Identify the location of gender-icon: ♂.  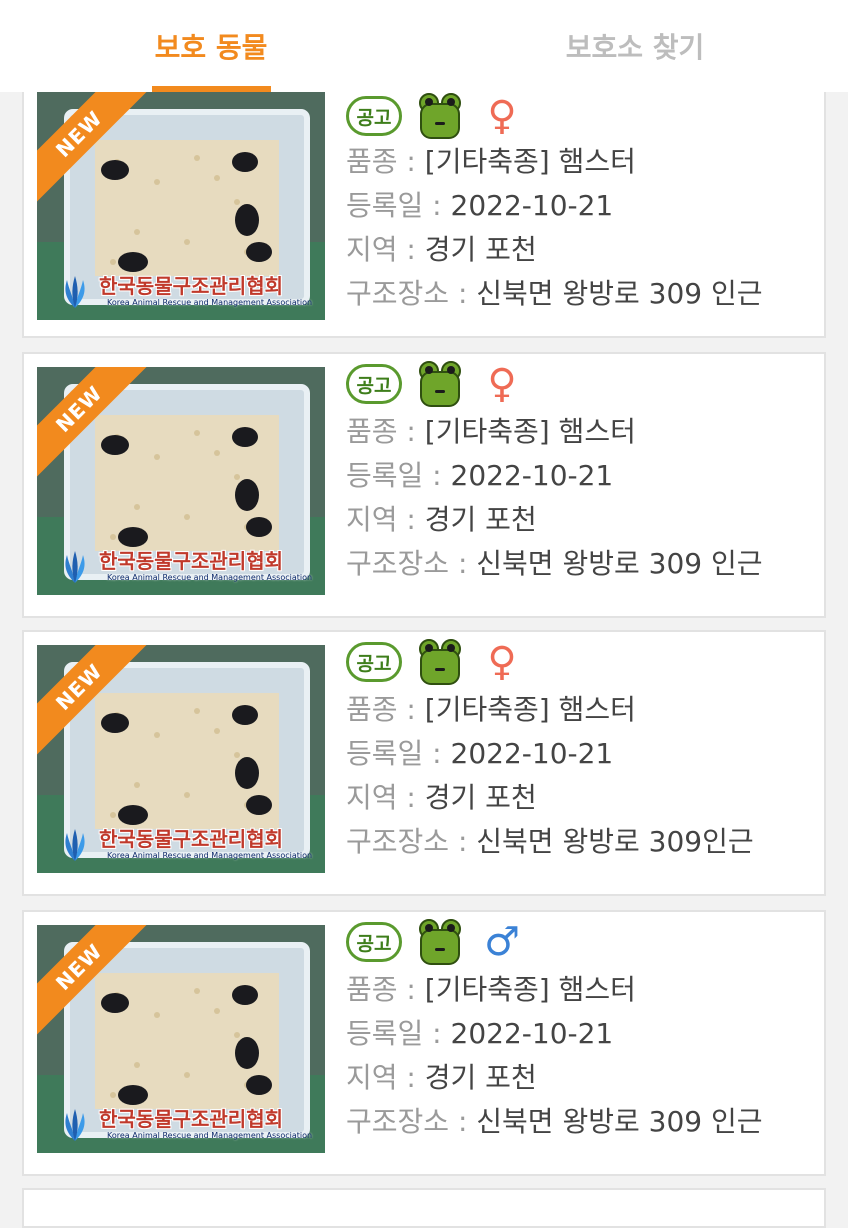
(502, 942).